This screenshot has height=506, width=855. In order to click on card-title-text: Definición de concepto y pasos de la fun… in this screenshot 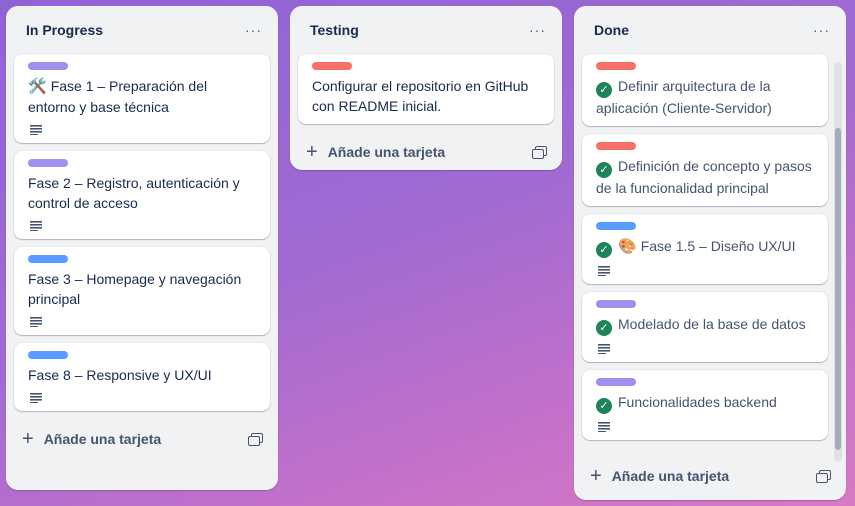, I will do `click(704, 177)`.